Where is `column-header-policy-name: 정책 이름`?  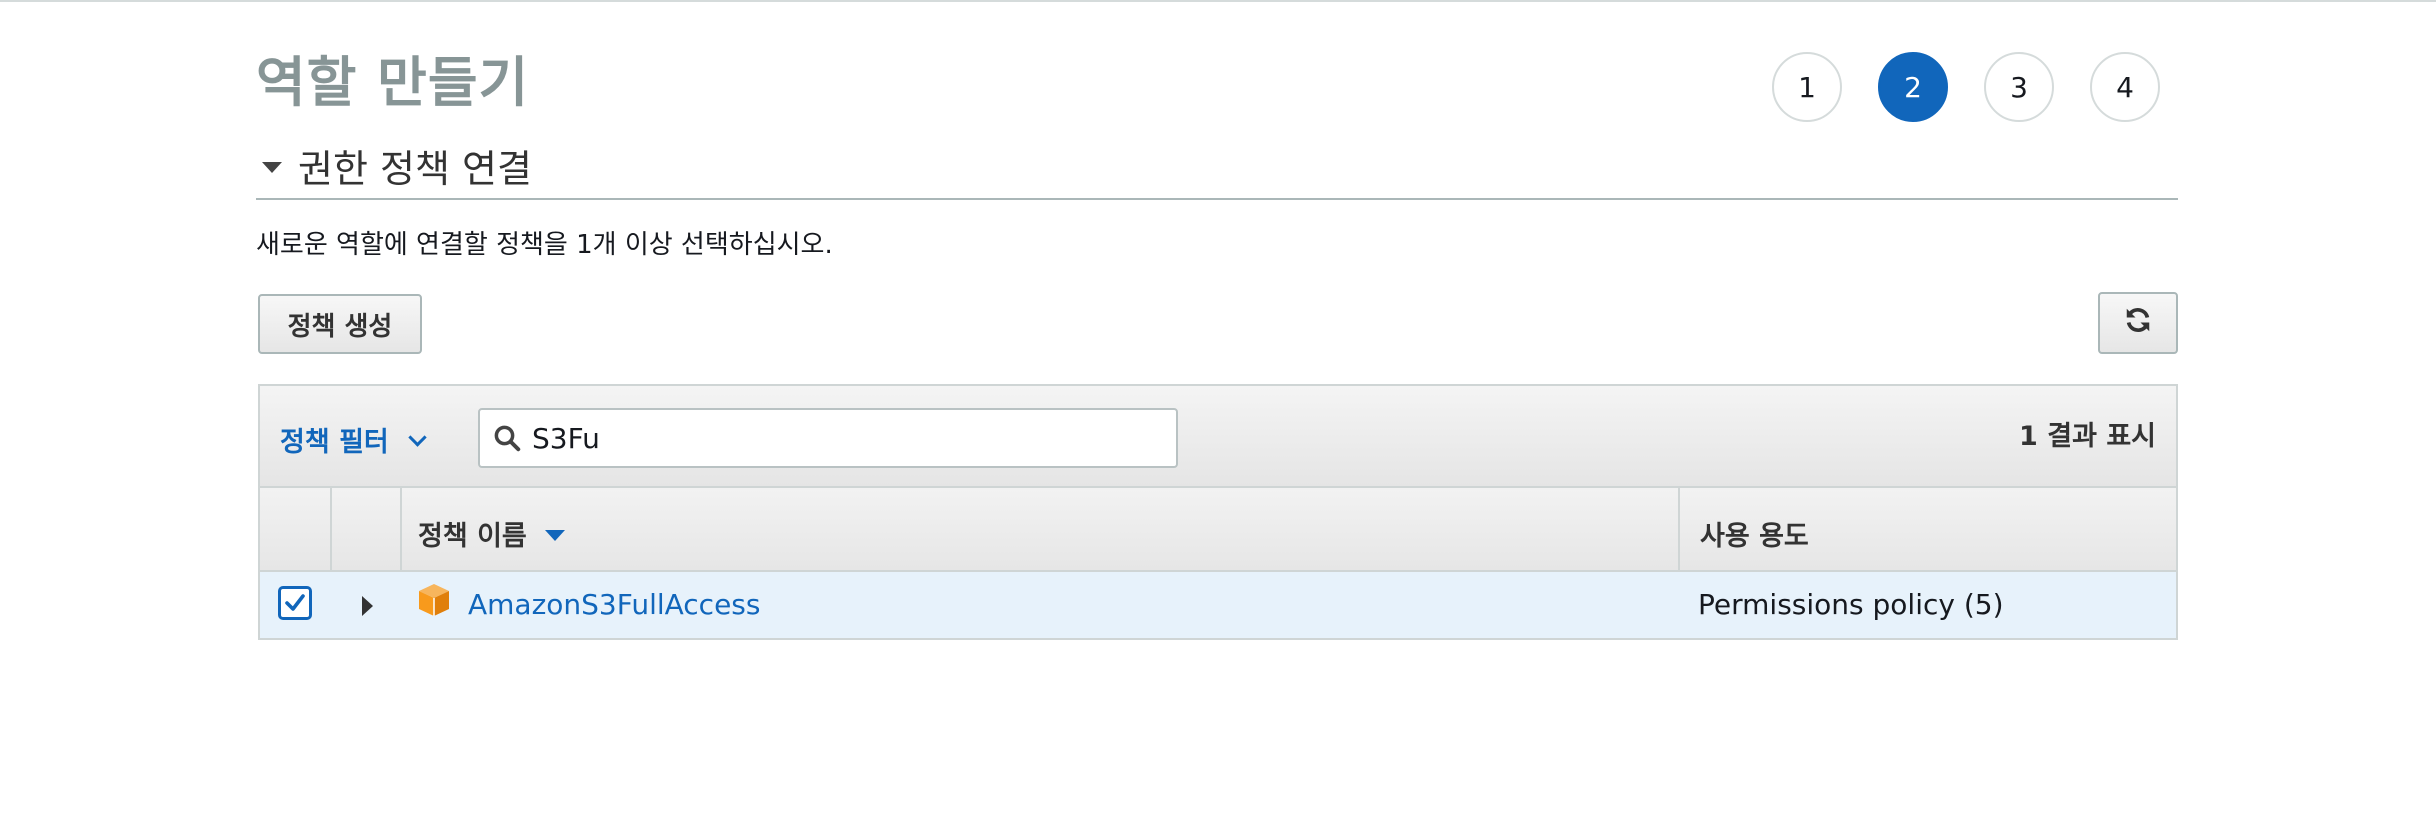
column-header-policy-name: 정책 이름 is located at coordinates (491, 533).